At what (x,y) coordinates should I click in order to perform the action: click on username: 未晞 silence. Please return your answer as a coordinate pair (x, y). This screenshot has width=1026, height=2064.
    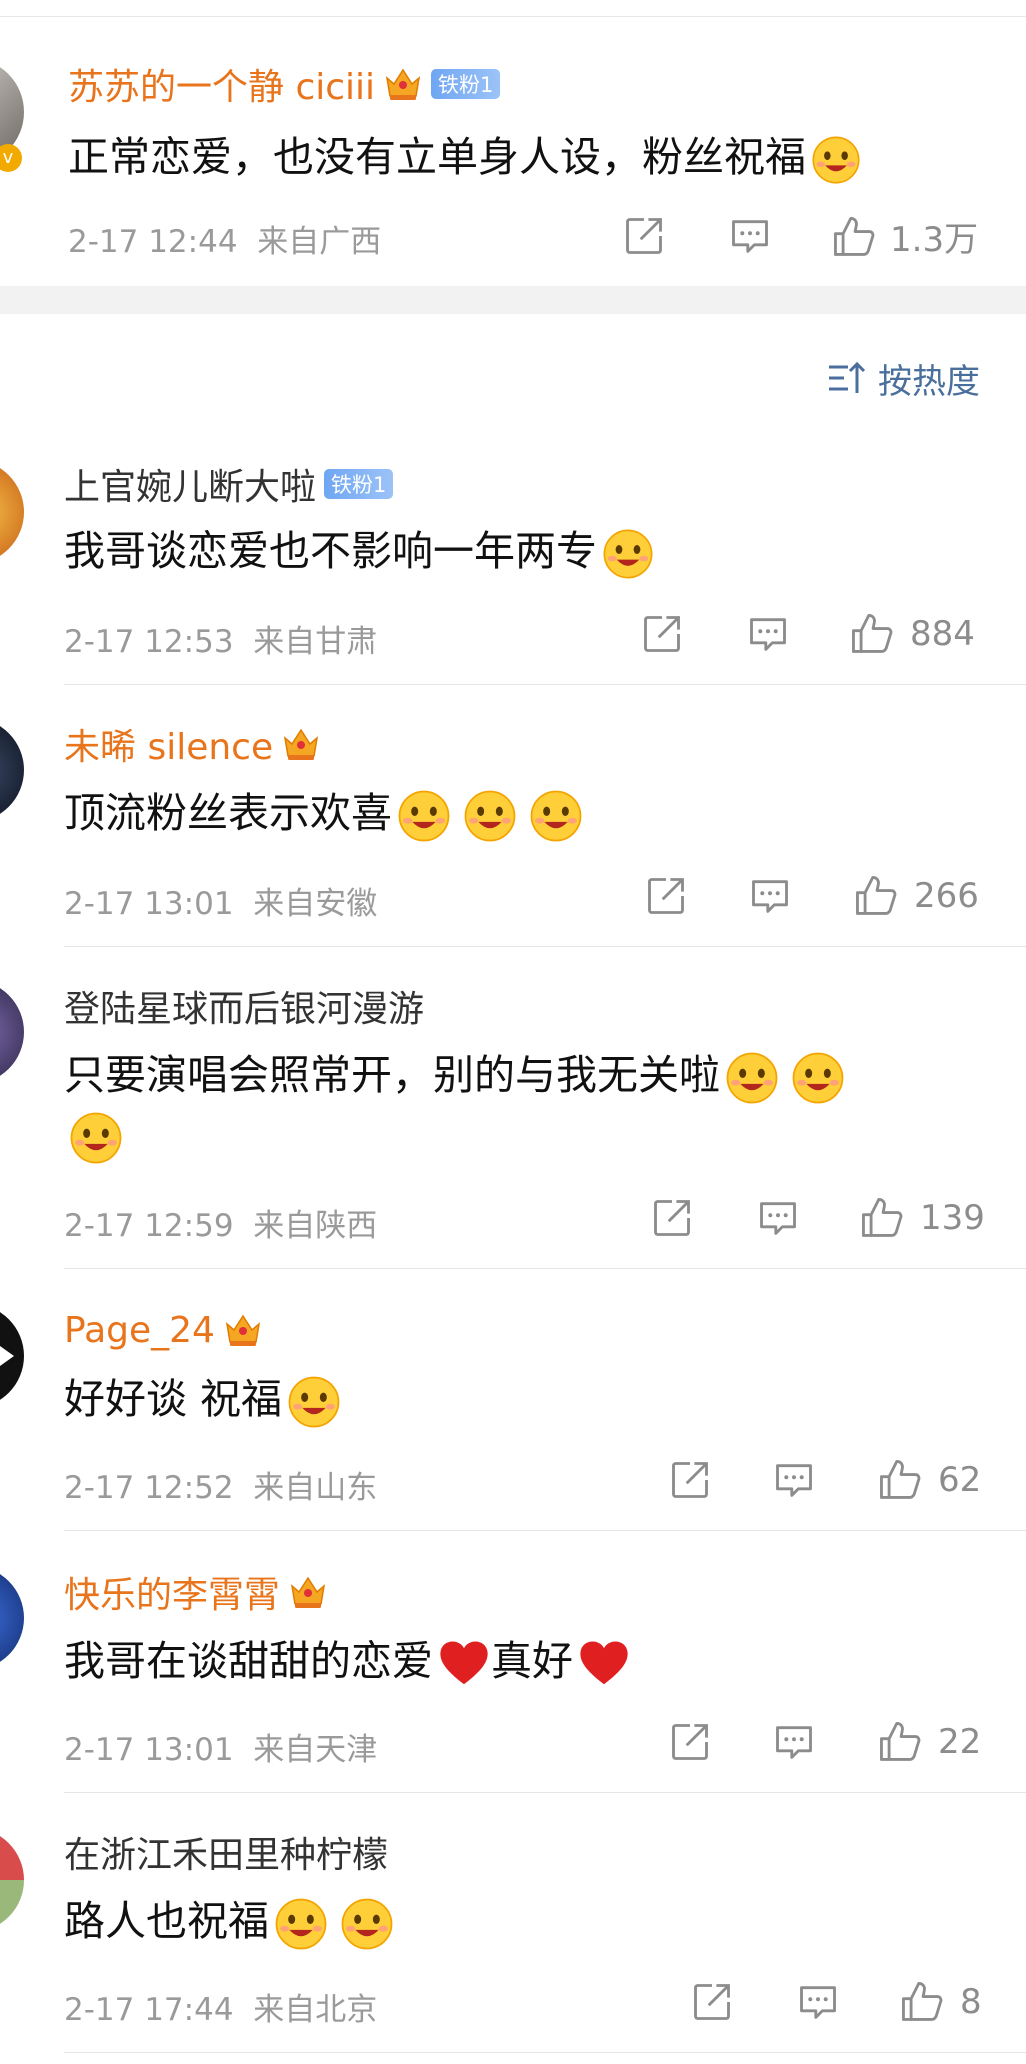
    Looking at the image, I should click on (192, 744).